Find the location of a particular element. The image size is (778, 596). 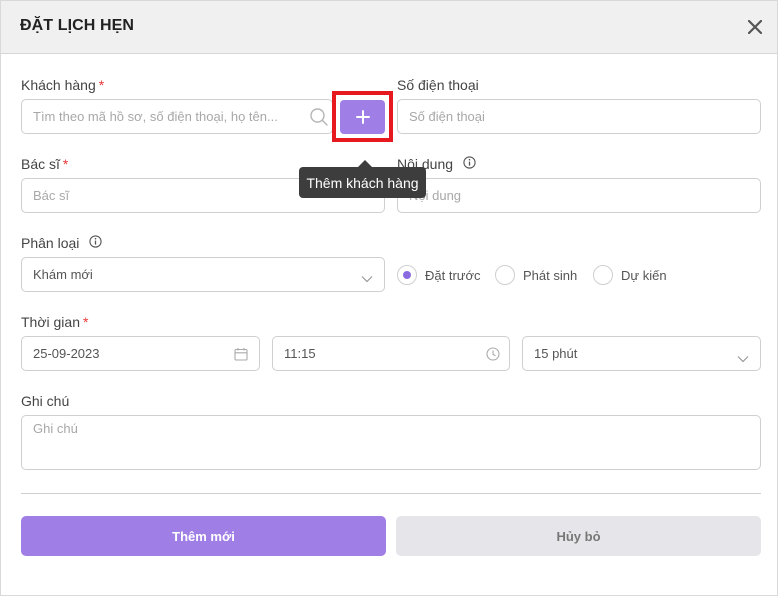

duration-select: 15 phút is located at coordinates (641, 353).